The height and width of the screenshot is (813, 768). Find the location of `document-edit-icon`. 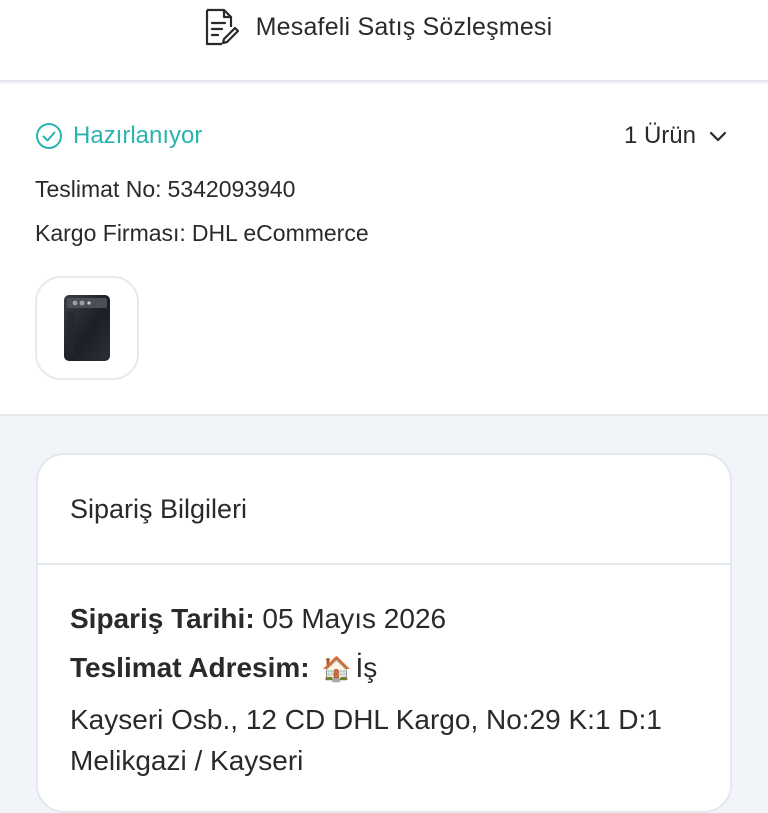

document-edit-icon is located at coordinates (220, 27).